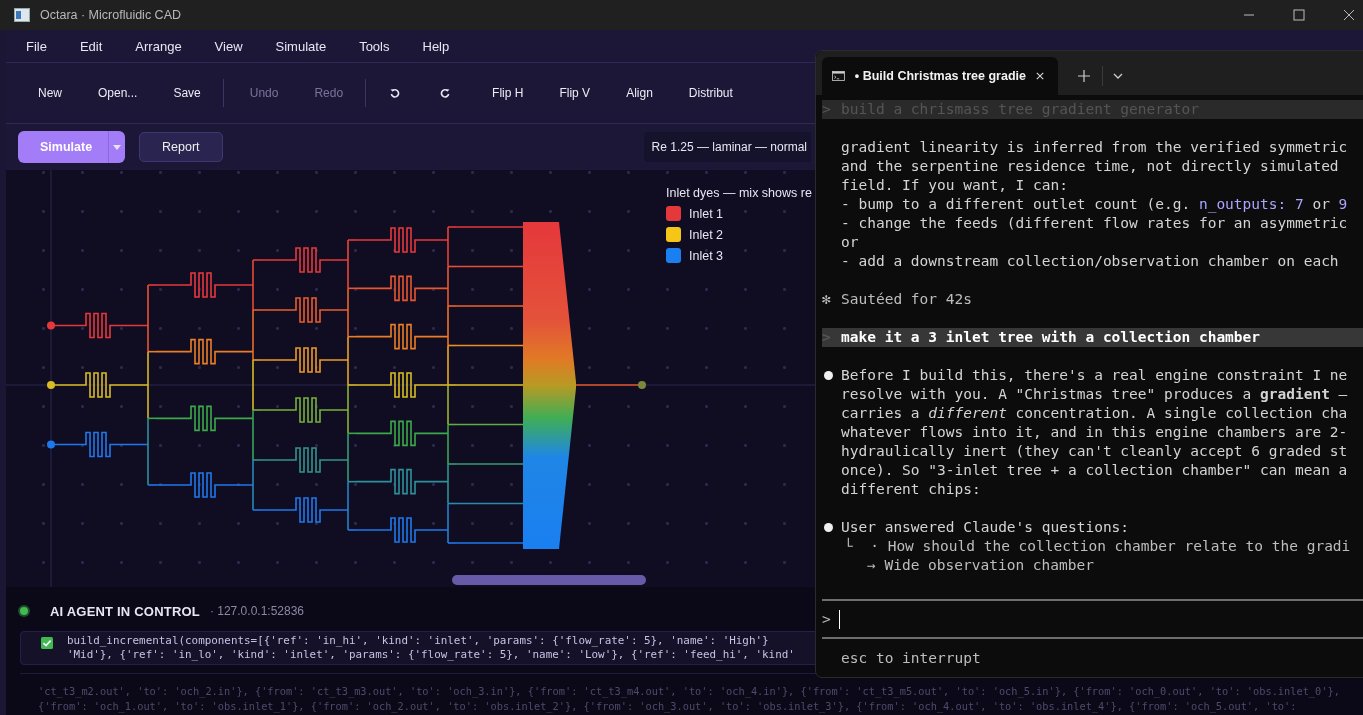 The height and width of the screenshot is (715, 1363). Describe the element at coordinates (739, 193) in the screenshot. I see `legend-title: Inlet dyes — mix shows re` at that location.